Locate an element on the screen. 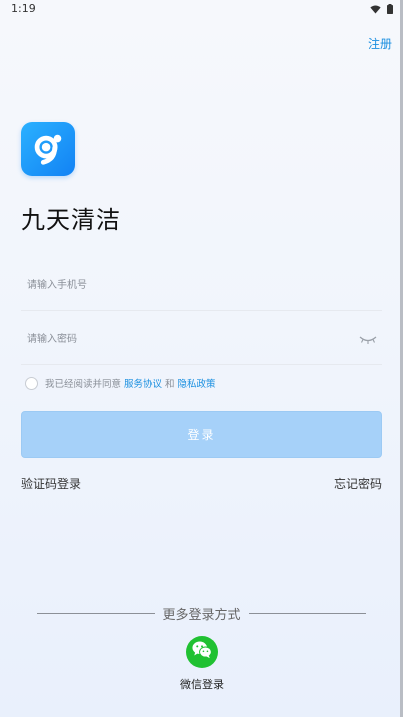 The height and width of the screenshot is (717, 403). agreement-checkbox is located at coordinates (31, 383).